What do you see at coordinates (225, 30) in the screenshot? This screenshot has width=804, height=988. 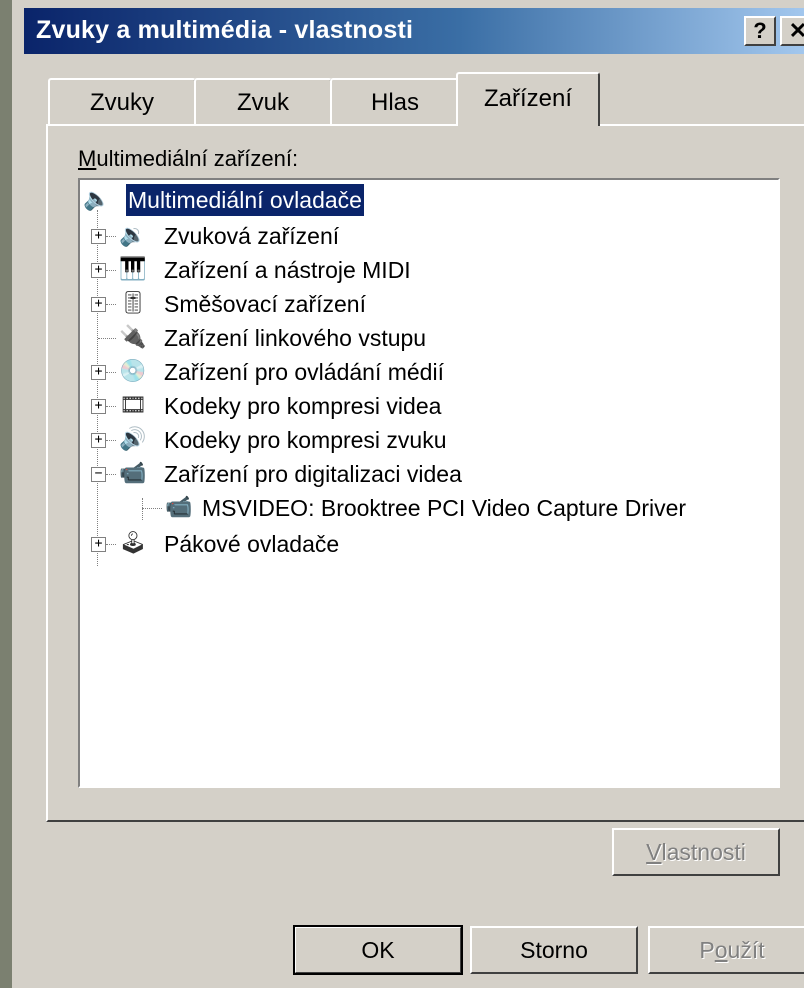 I see `window-title: Zvuky a multimédia - vlastnosti` at bounding box center [225, 30].